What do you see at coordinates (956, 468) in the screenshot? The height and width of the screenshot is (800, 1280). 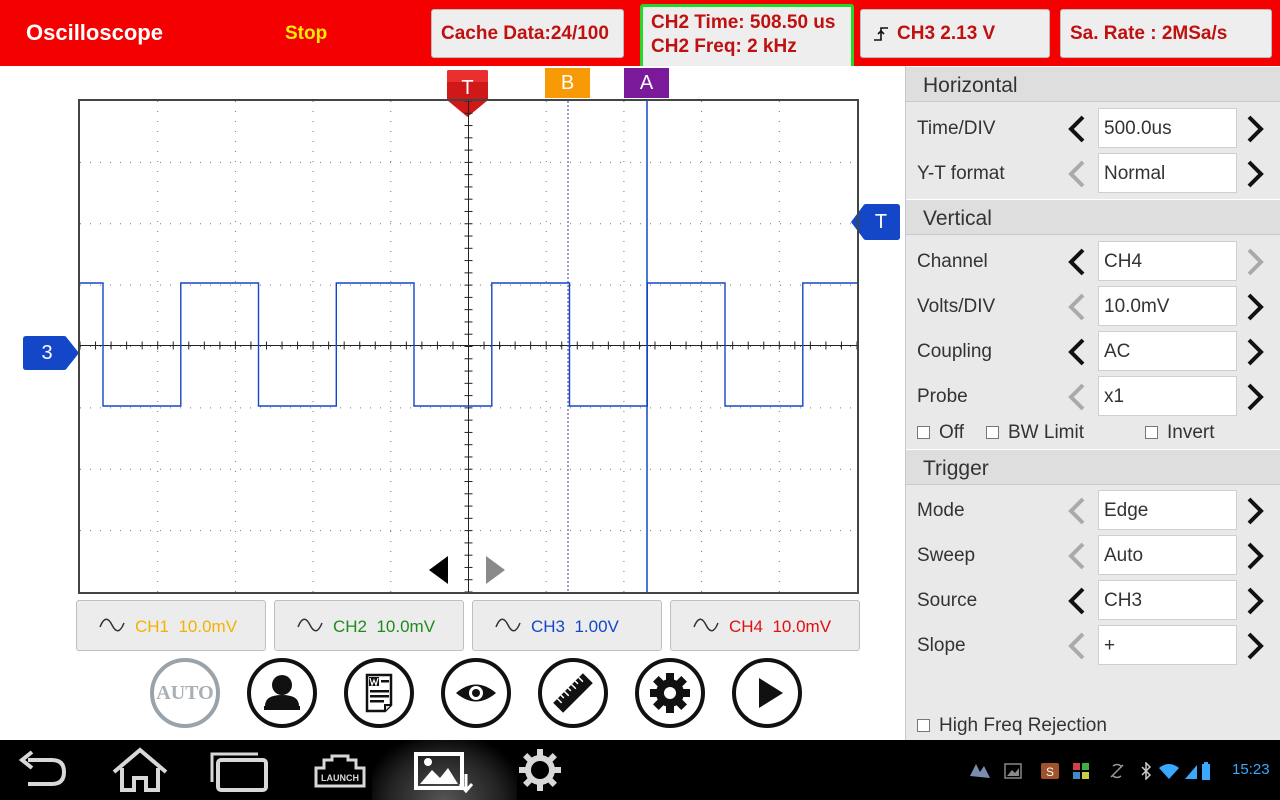 I see `trigger-section-title: Trigger` at bounding box center [956, 468].